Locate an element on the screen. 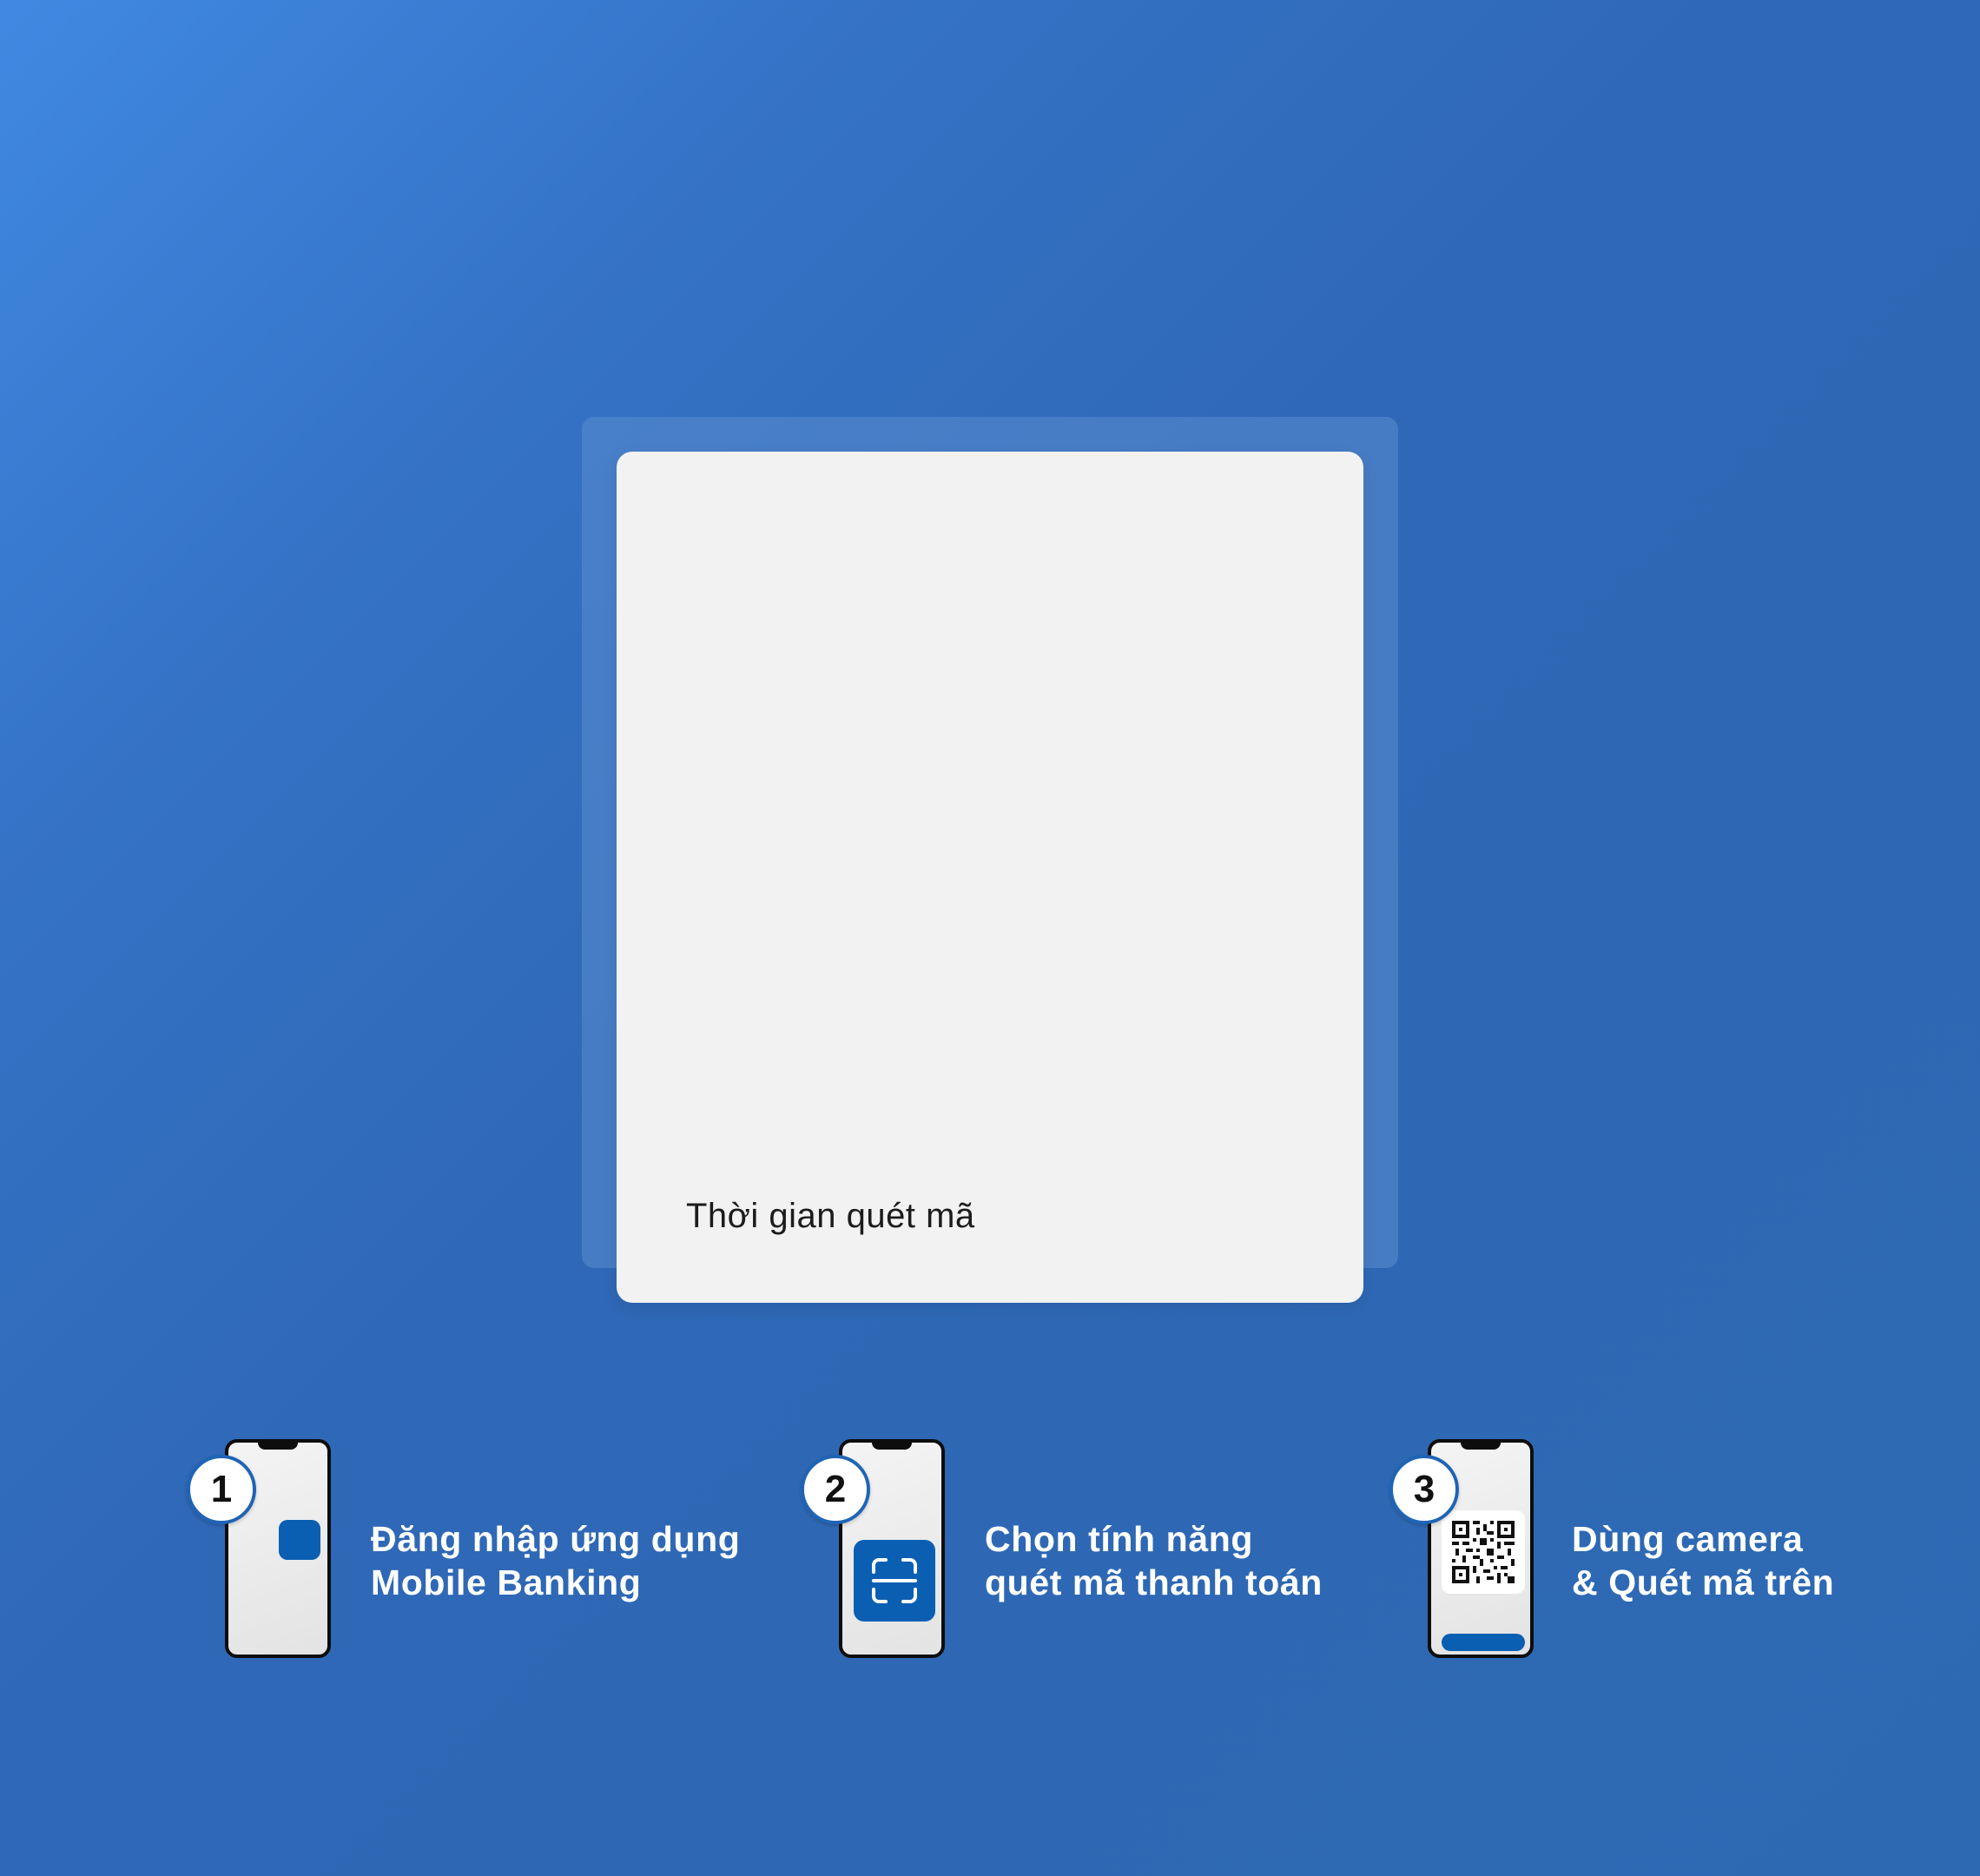  qr-code-icon is located at coordinates (1484, 1552).